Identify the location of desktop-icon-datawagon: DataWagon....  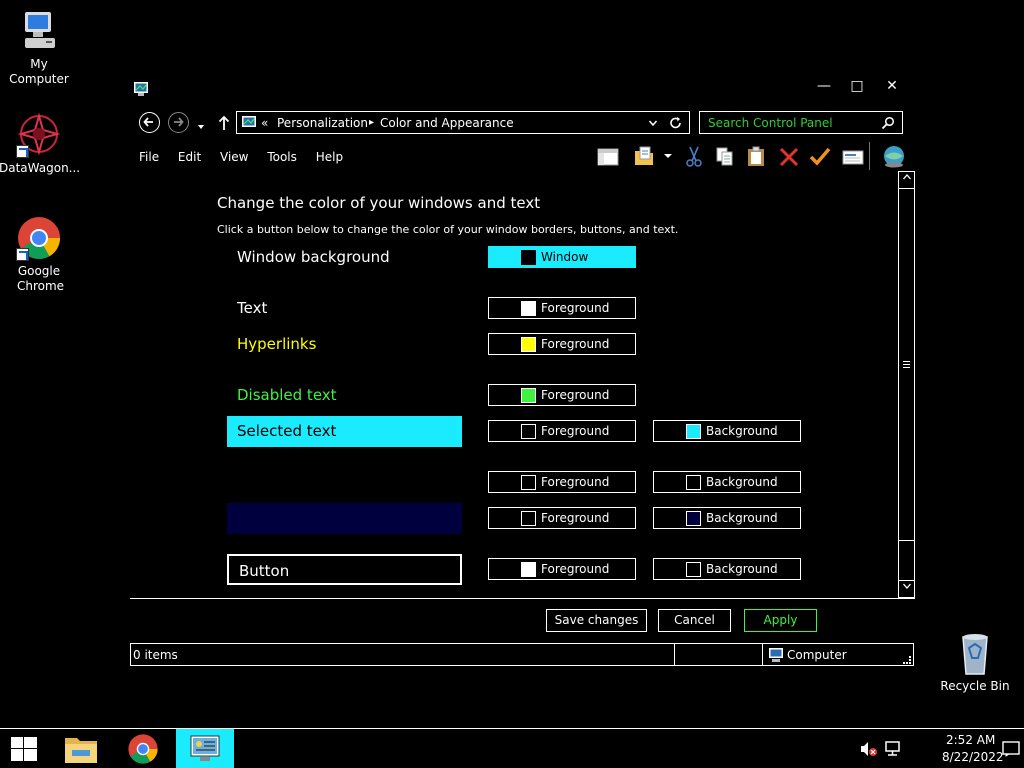
(40, 144).